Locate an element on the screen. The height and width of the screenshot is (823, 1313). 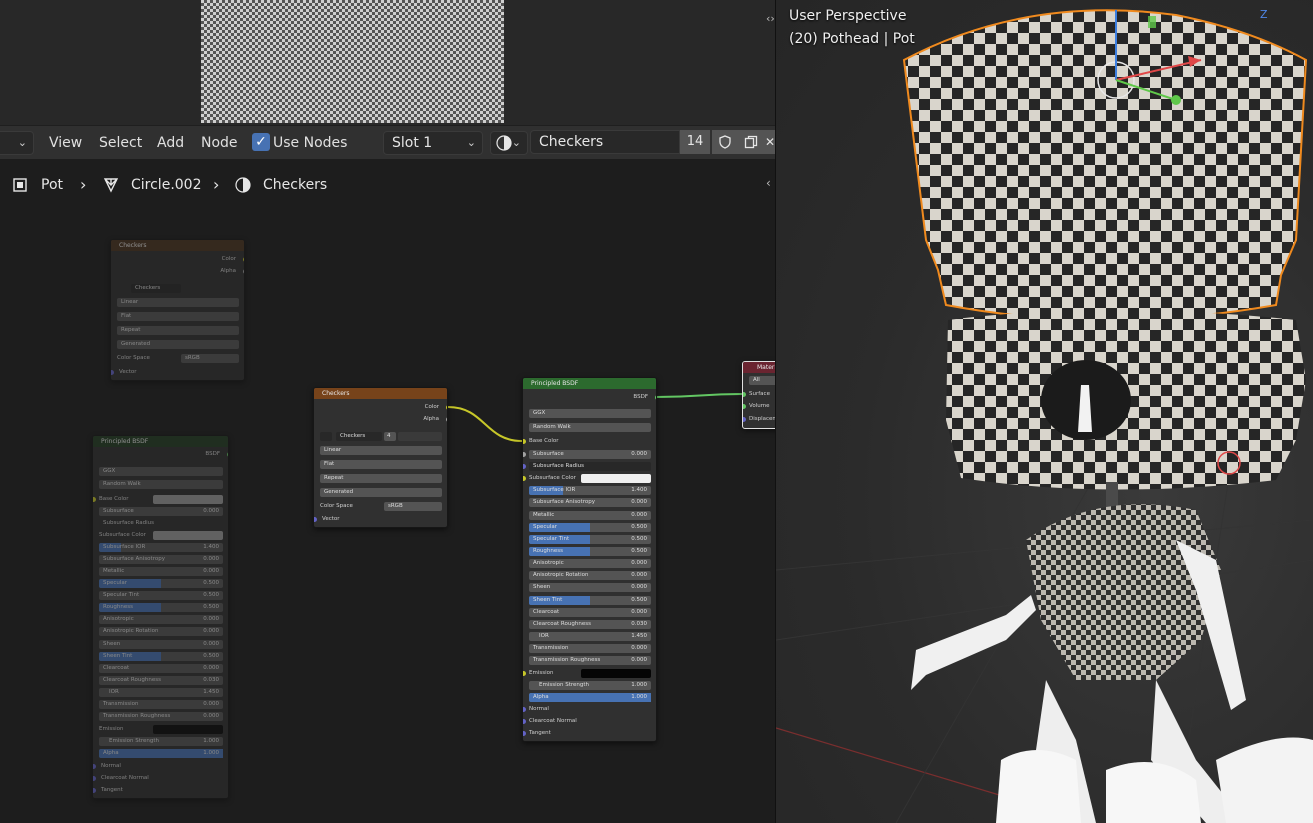
duplicate-material-button is located at coordinates (751, 142).